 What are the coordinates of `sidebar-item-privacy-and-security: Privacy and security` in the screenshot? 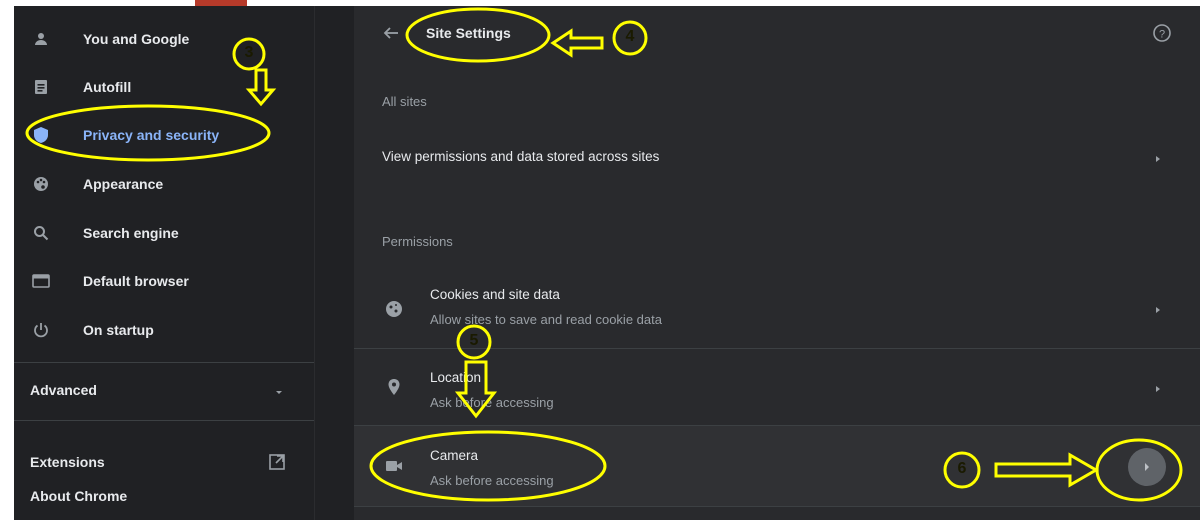 It's located at (164, 135).